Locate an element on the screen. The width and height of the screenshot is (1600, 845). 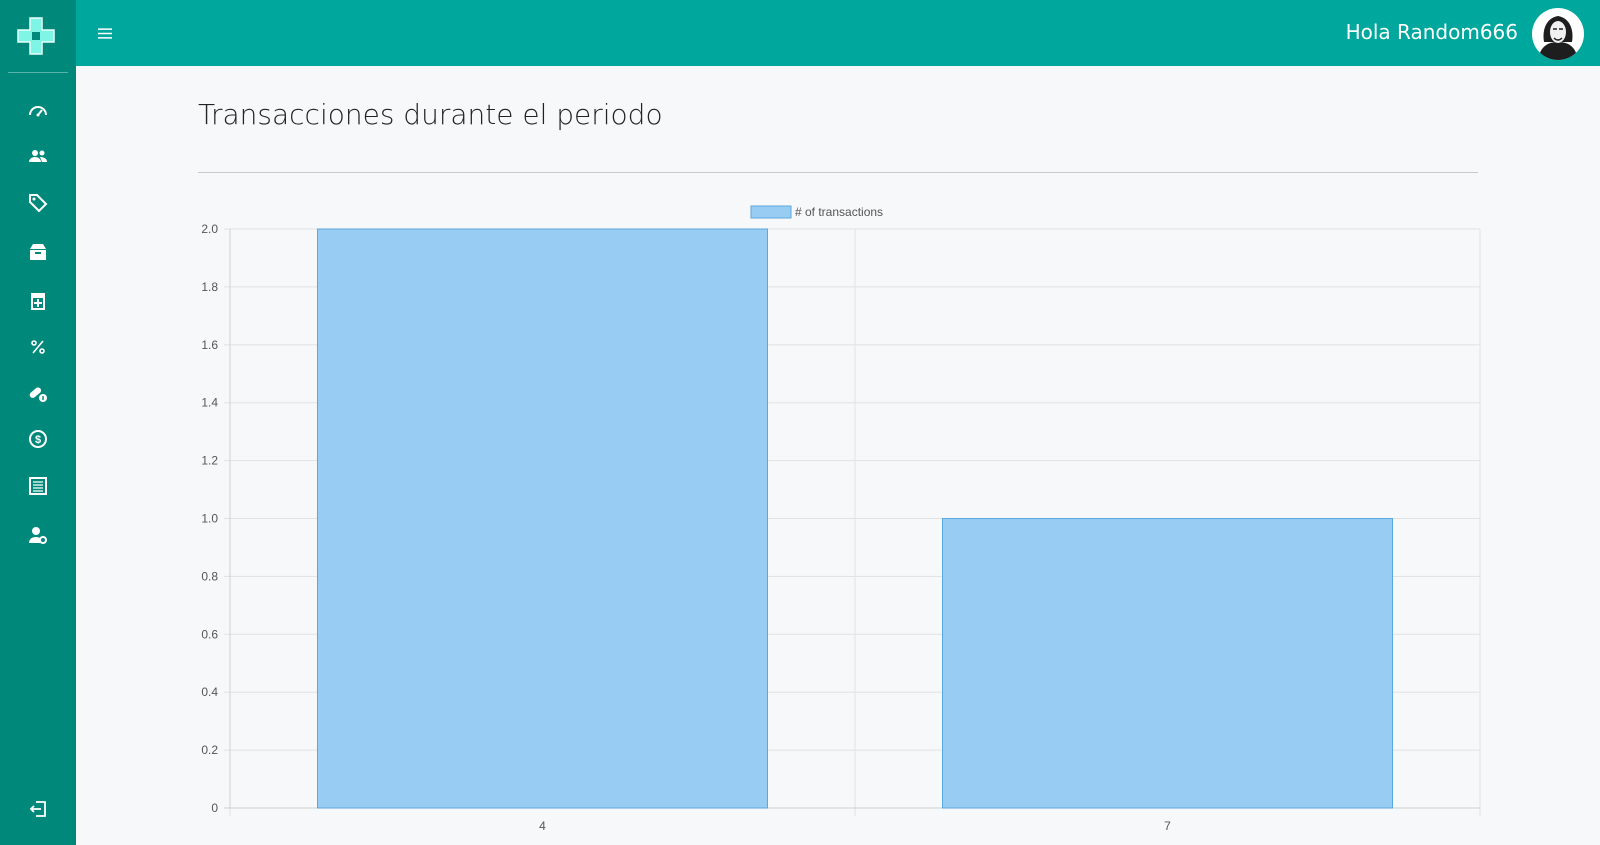
dashboard-icon is located at coordinates (38, 111).